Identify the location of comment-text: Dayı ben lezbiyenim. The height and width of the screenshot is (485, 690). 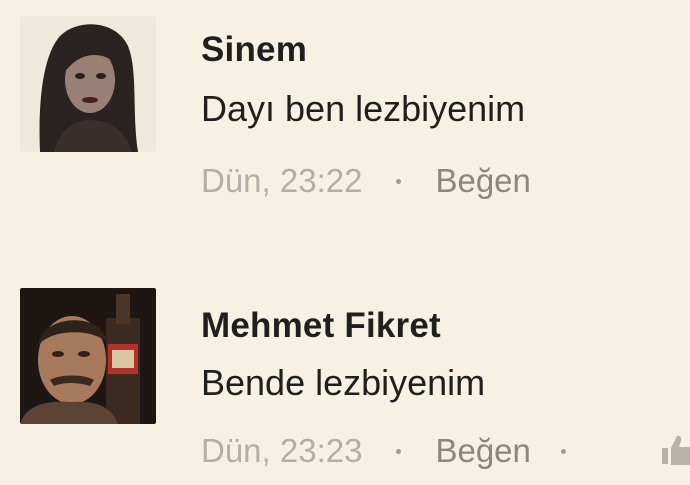
(363, 108).